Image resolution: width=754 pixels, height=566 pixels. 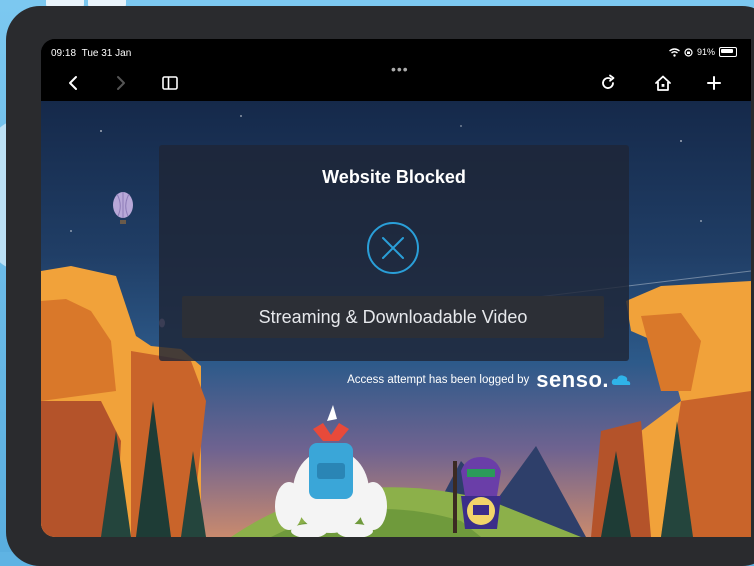 I want to click on home-icon, so click(x=663, y=83).